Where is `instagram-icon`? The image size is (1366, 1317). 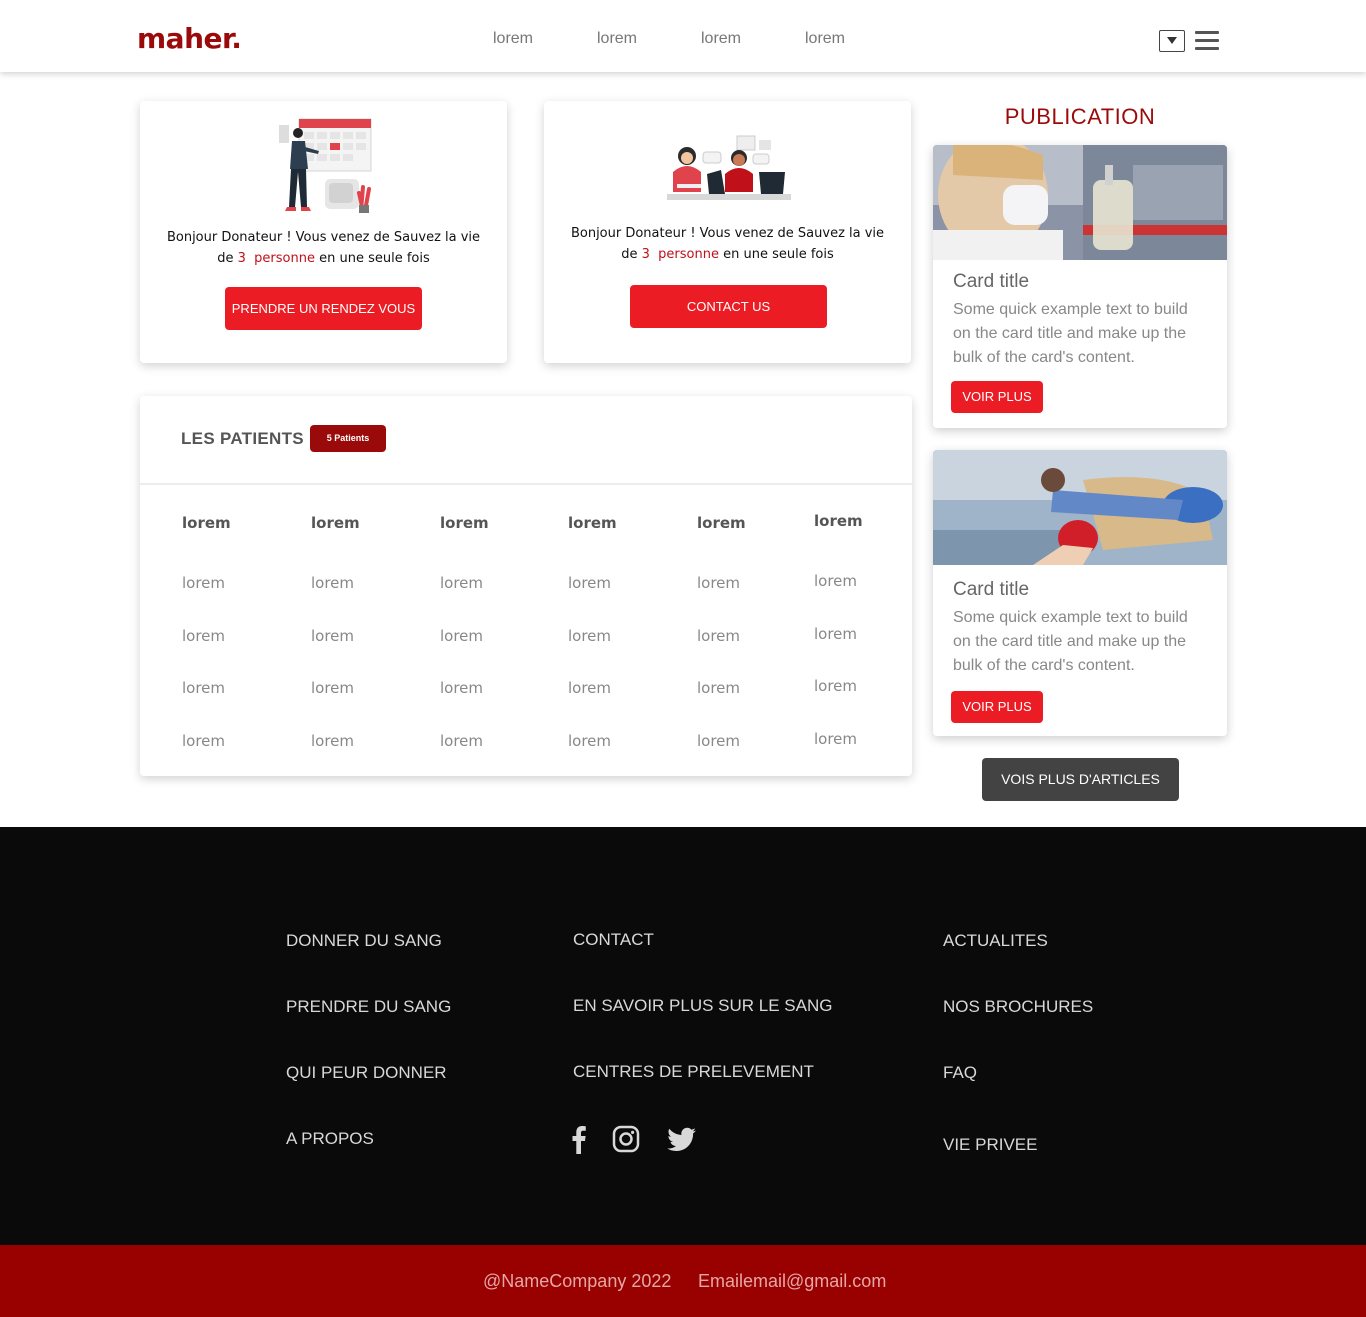
instagram-icon is located at coordinates (626, 1139).